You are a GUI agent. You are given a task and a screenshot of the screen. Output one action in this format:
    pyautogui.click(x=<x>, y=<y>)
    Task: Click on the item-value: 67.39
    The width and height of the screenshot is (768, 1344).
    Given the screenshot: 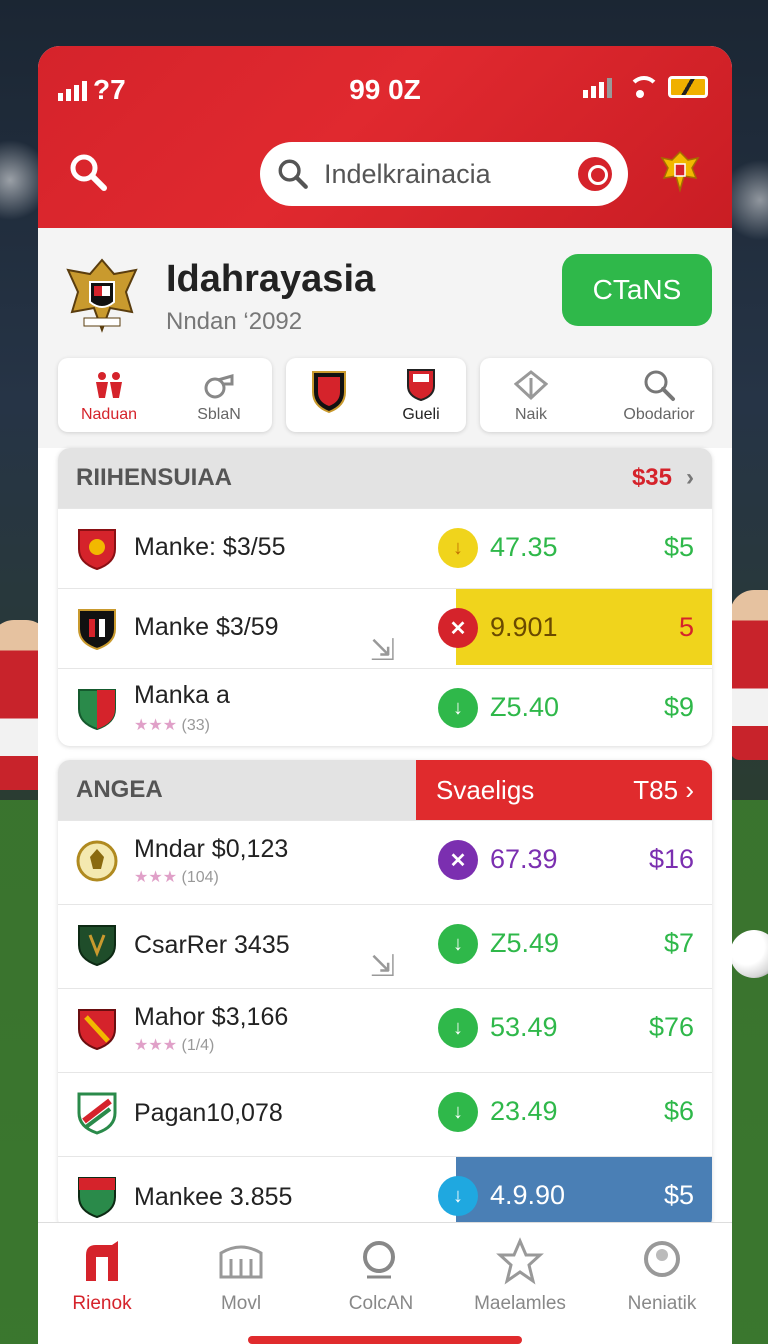 What is the action you would take?
    pyautogui.click(x=524, y=859)
    